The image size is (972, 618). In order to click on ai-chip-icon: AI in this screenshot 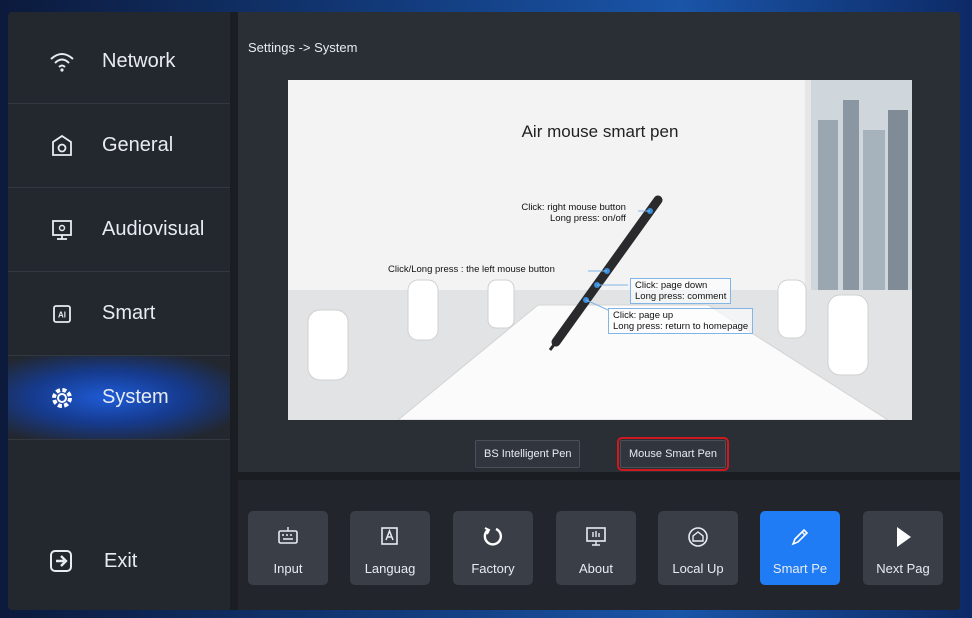, I will do `click(62, 314)`.